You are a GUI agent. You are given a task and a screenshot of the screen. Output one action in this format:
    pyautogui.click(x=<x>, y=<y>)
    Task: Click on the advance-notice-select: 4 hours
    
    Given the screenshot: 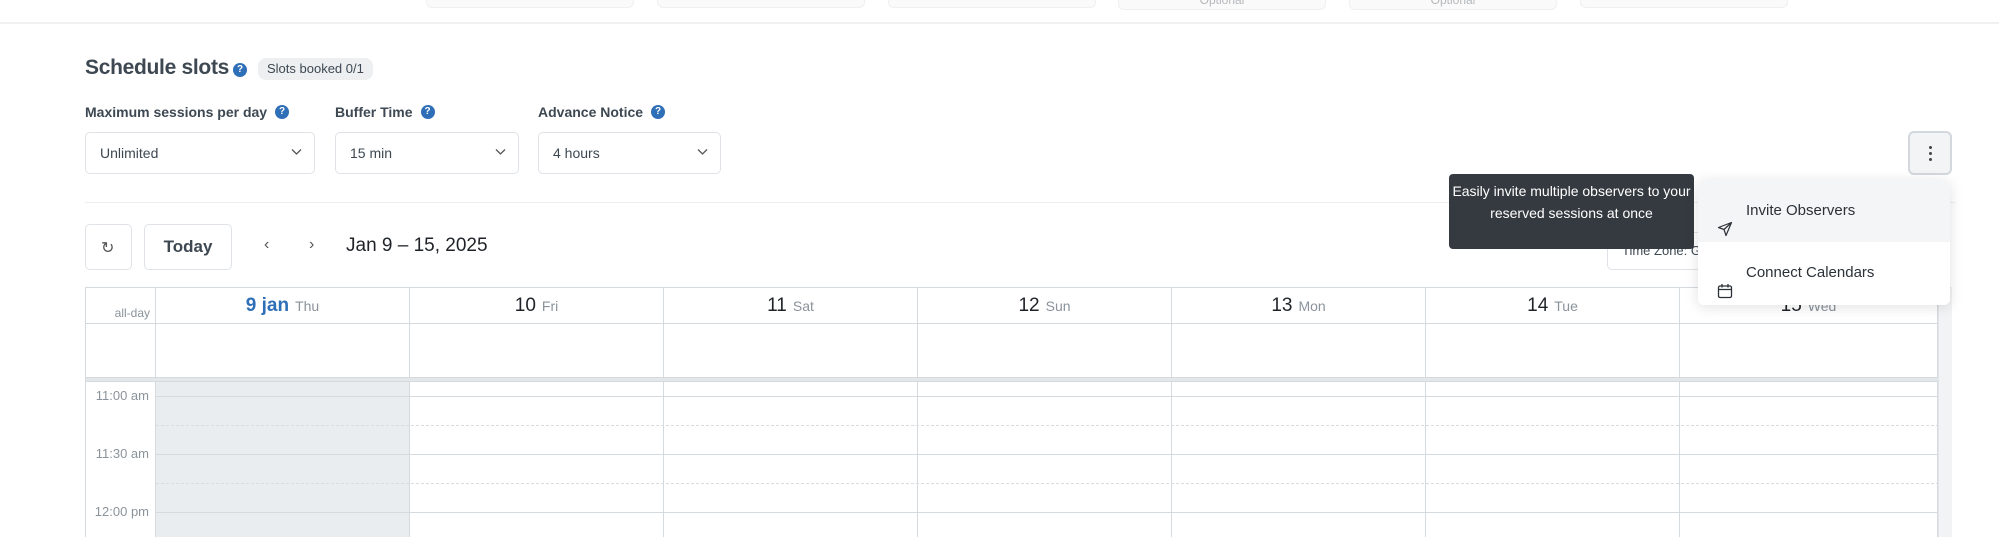 What is the action you would take?
    pyautogui.click(x=629, y=153)
    